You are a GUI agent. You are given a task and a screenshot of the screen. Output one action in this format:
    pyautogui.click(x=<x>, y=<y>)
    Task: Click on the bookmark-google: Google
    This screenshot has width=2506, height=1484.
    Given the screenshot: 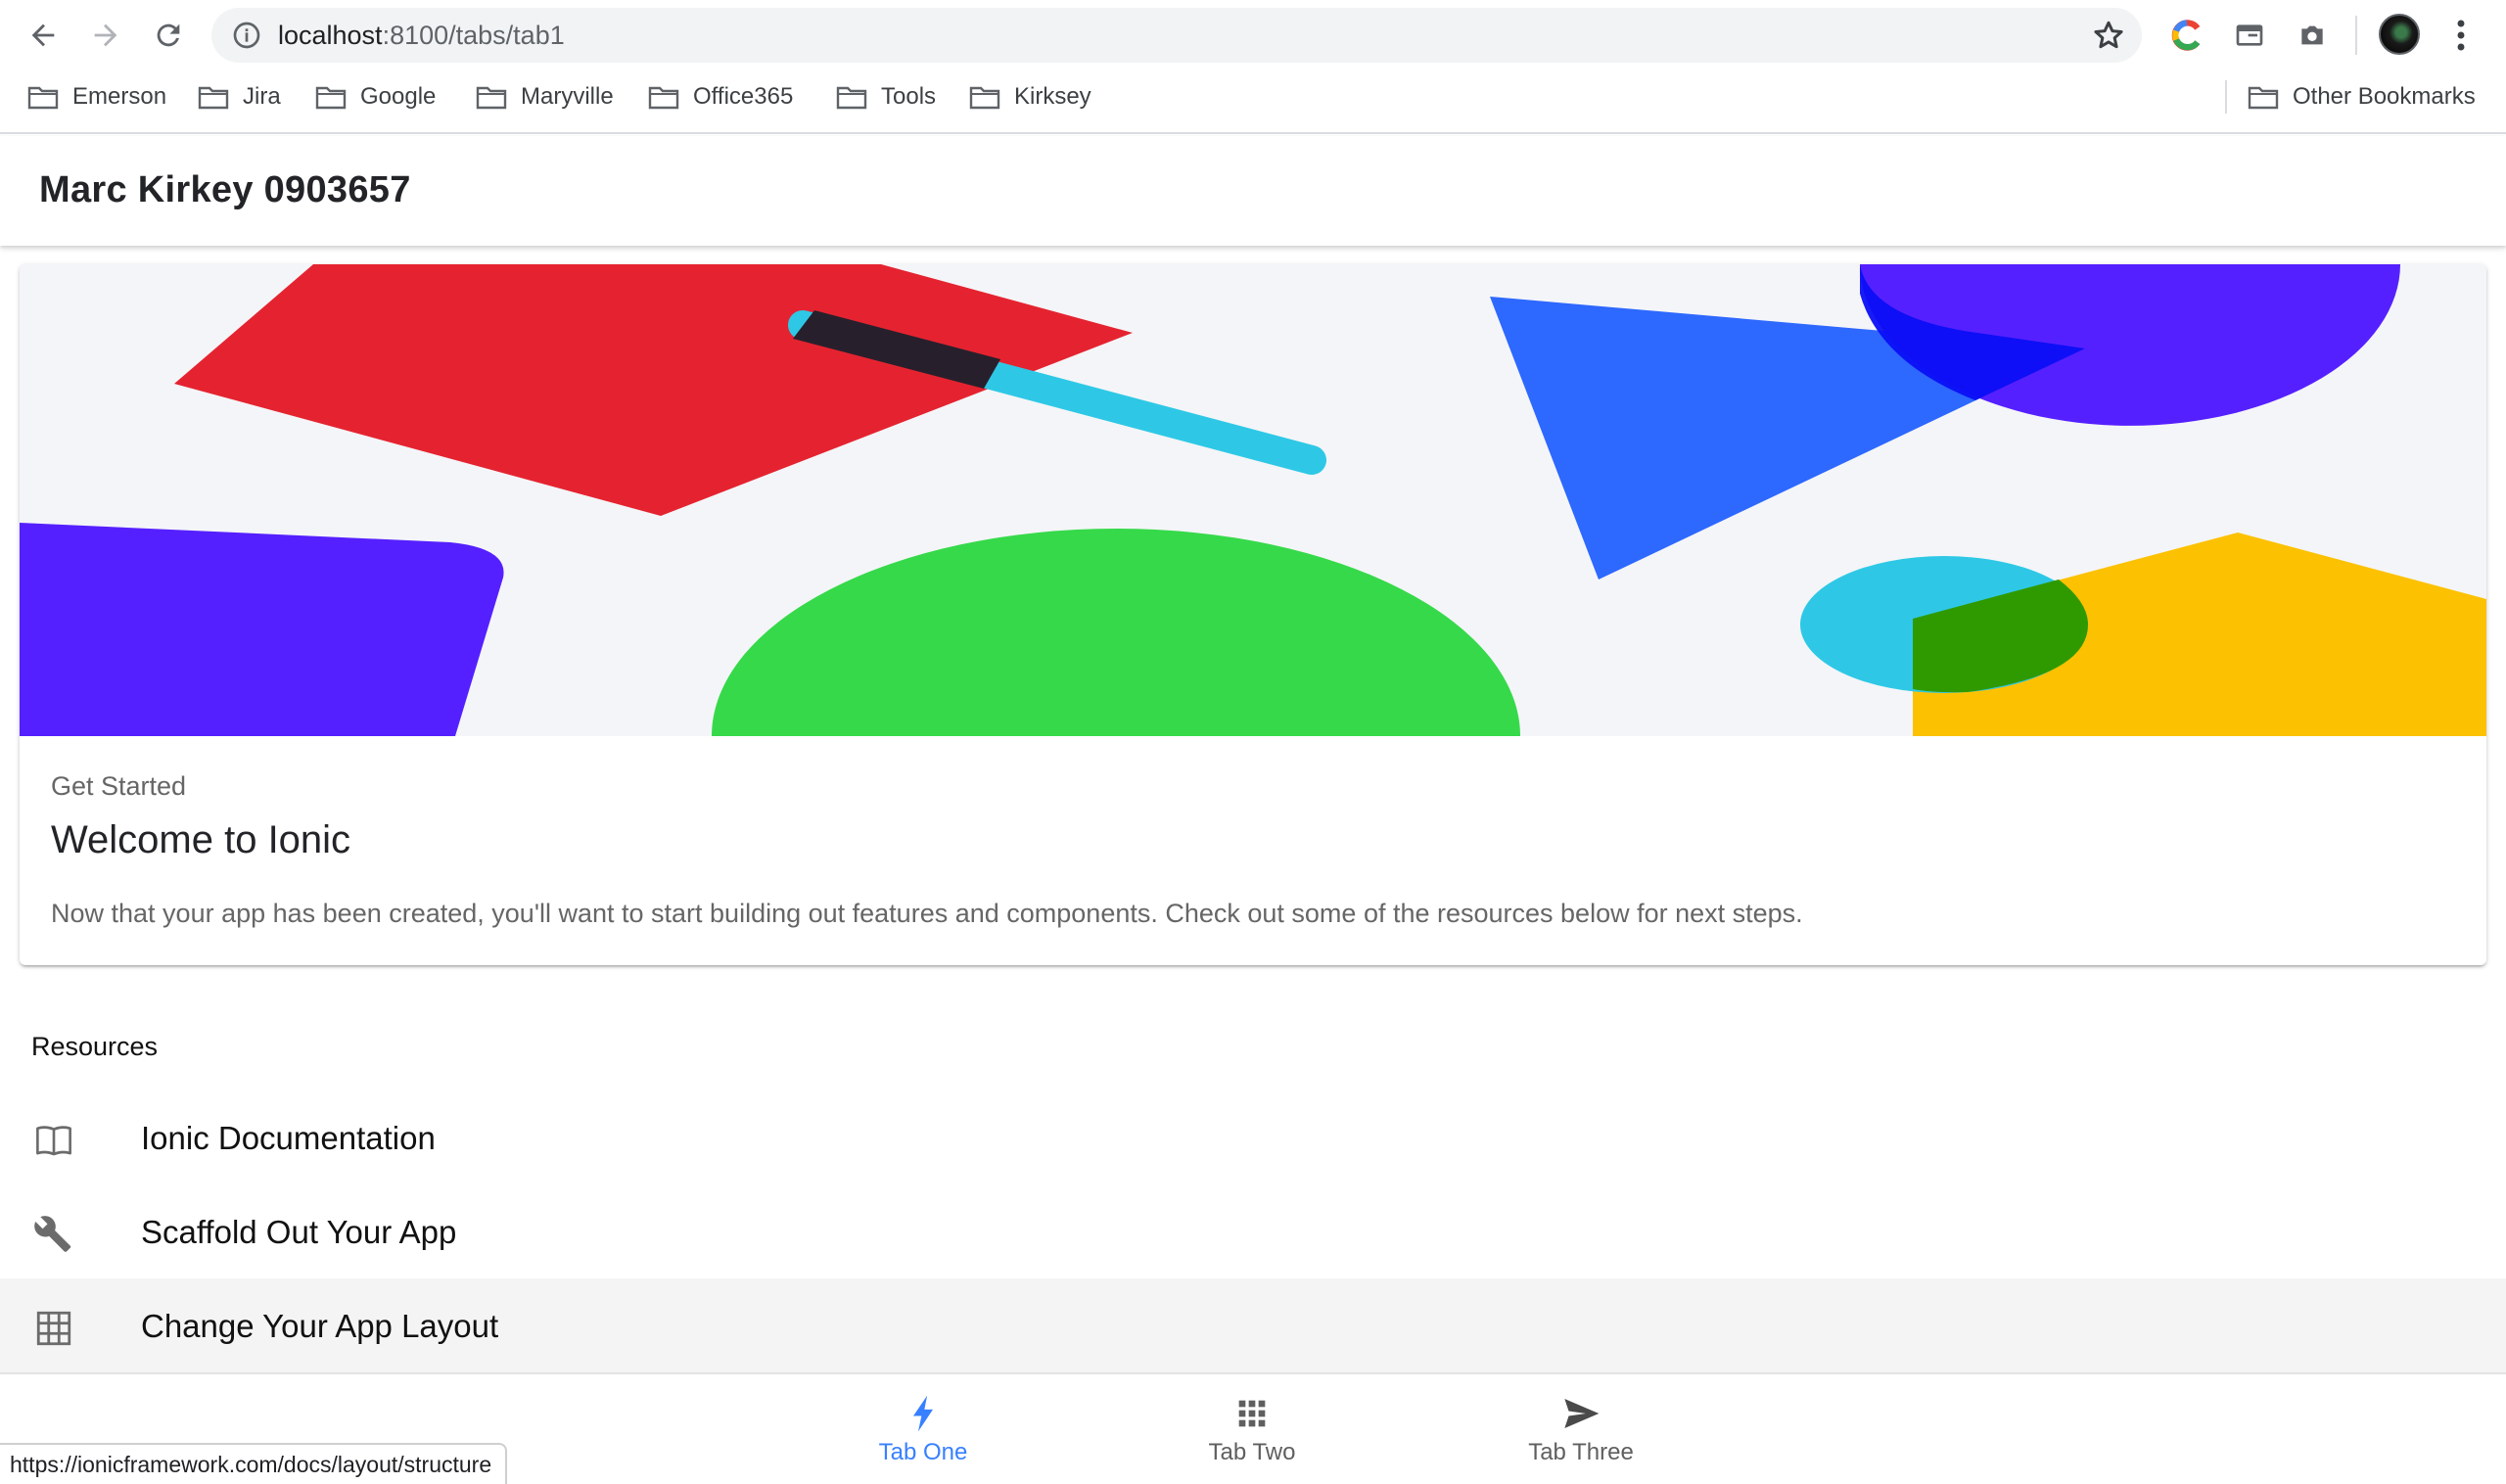 What is the action you would take?
    pyautogui.click(x=375, y=97)
    